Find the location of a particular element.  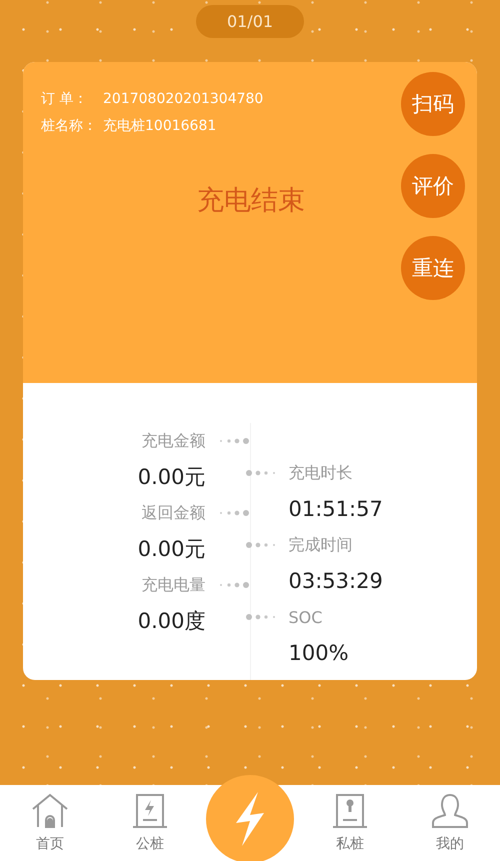

tab-item: 我的 is located at coordinates (450, 823).